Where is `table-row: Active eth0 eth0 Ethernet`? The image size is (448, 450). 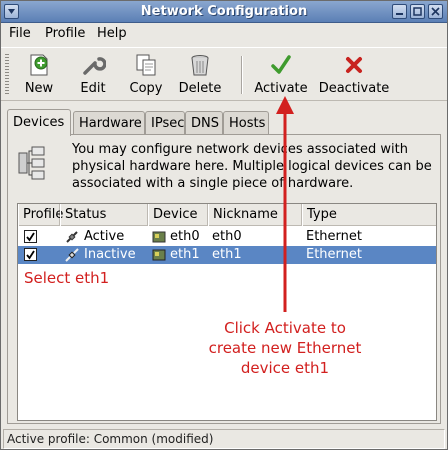
table-row: Active eth0 eth0 Ethernet is located at coordinates (227, 237).